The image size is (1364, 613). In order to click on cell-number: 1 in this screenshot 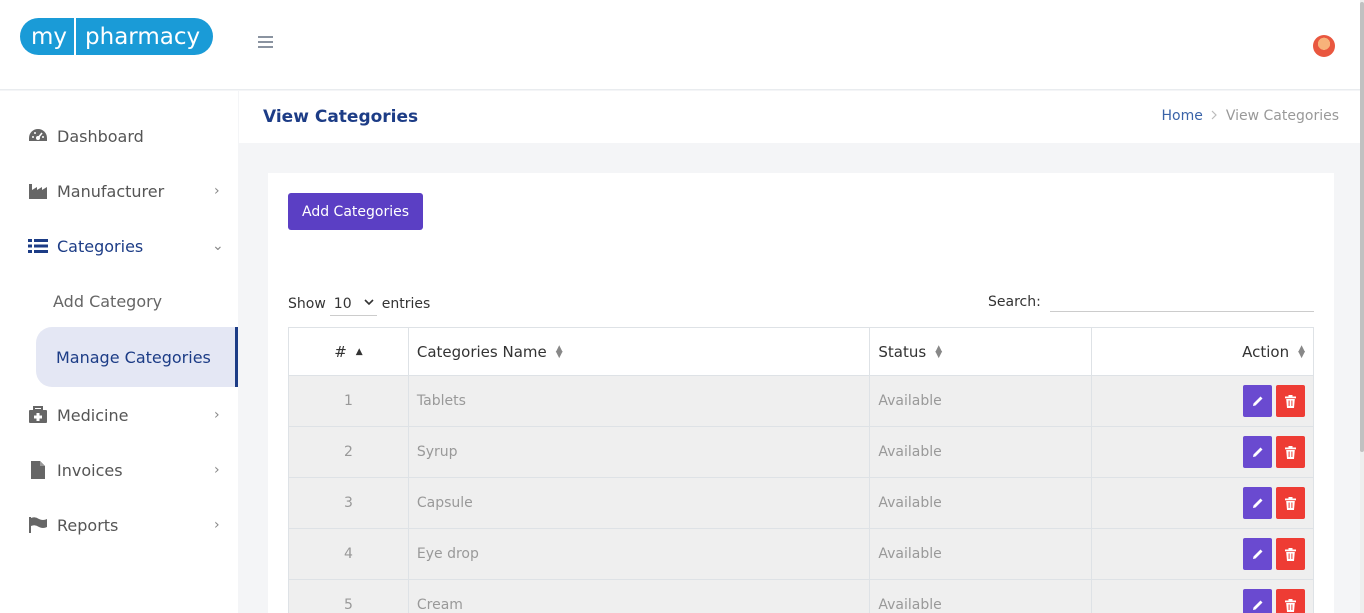, I will do `click(348, 401)`.